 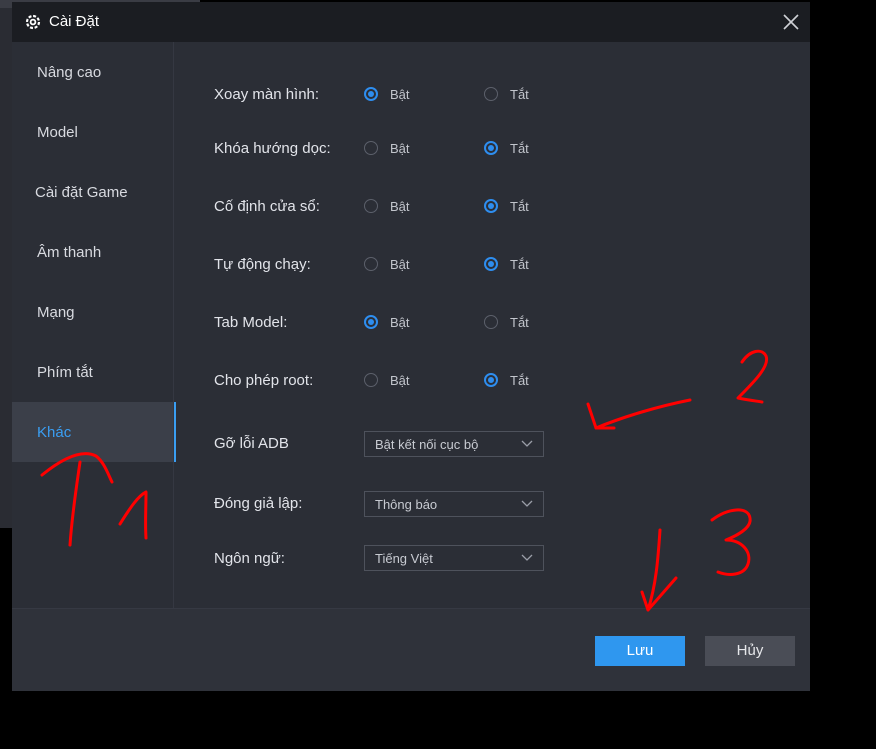 I want to click on radio-portrait-lock-on, so click(x=371, y=148).